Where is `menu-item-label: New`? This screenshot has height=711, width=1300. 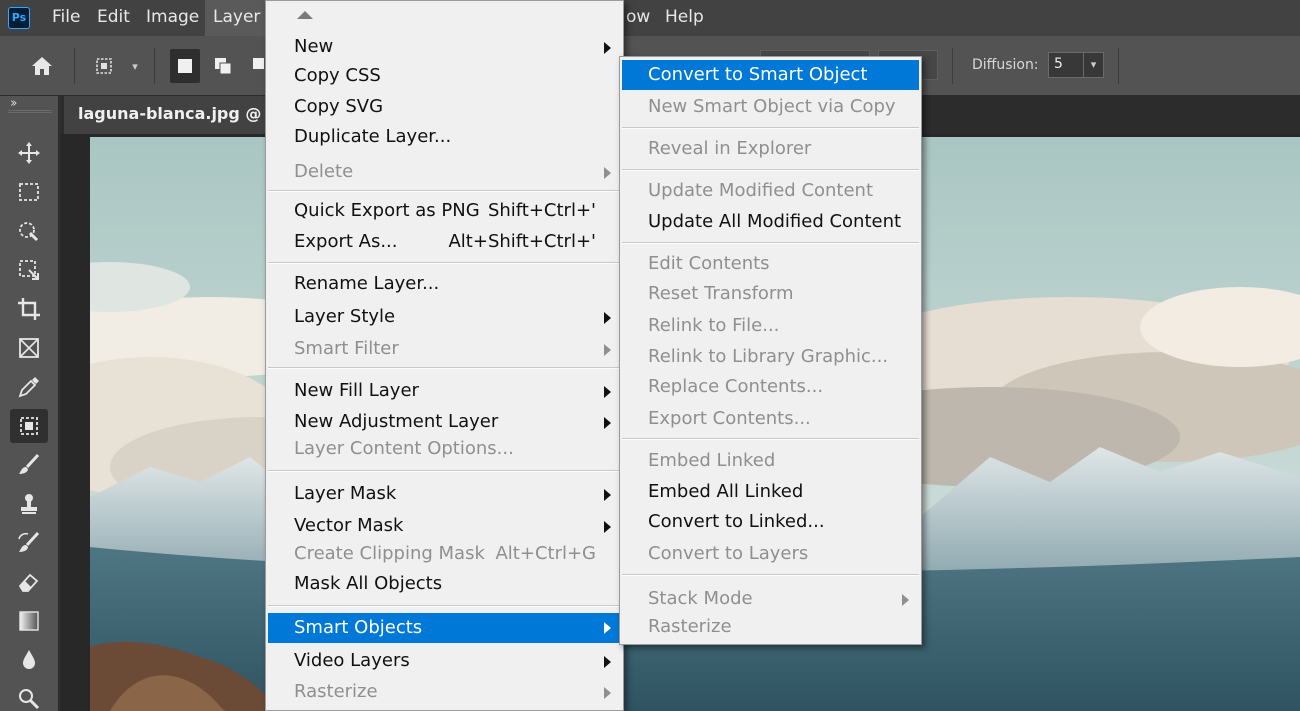
menu-item-label: New is located at coordinates (314, 46).